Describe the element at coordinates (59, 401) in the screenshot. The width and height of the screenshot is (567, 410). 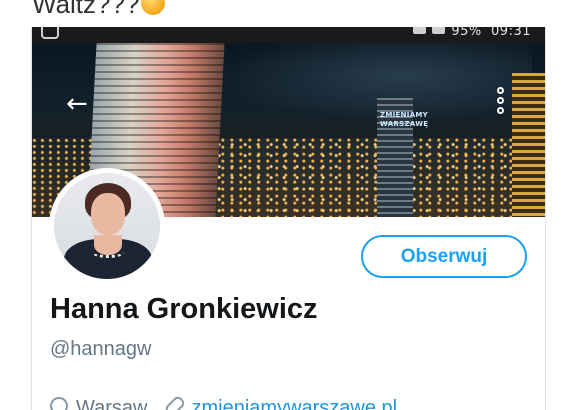
I see `location-pin-icon` at that location.